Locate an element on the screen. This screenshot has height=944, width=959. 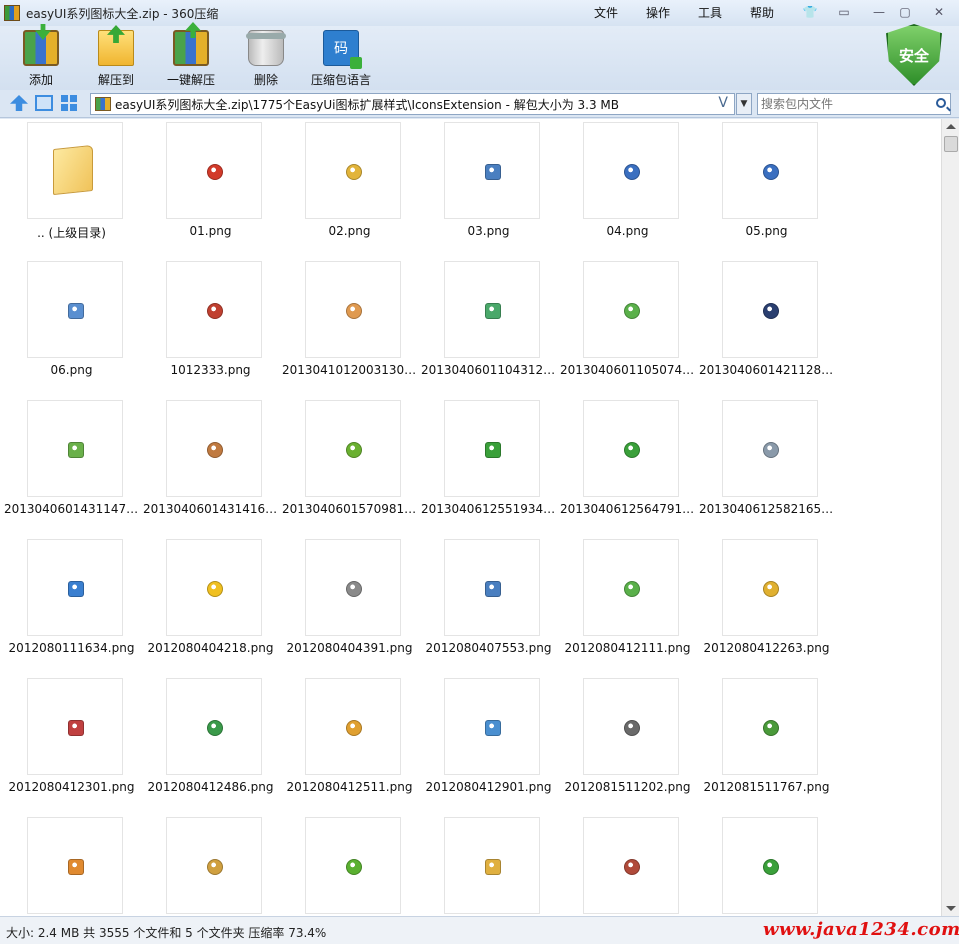
file-name: 01.png is located at coordinates (210, 231).